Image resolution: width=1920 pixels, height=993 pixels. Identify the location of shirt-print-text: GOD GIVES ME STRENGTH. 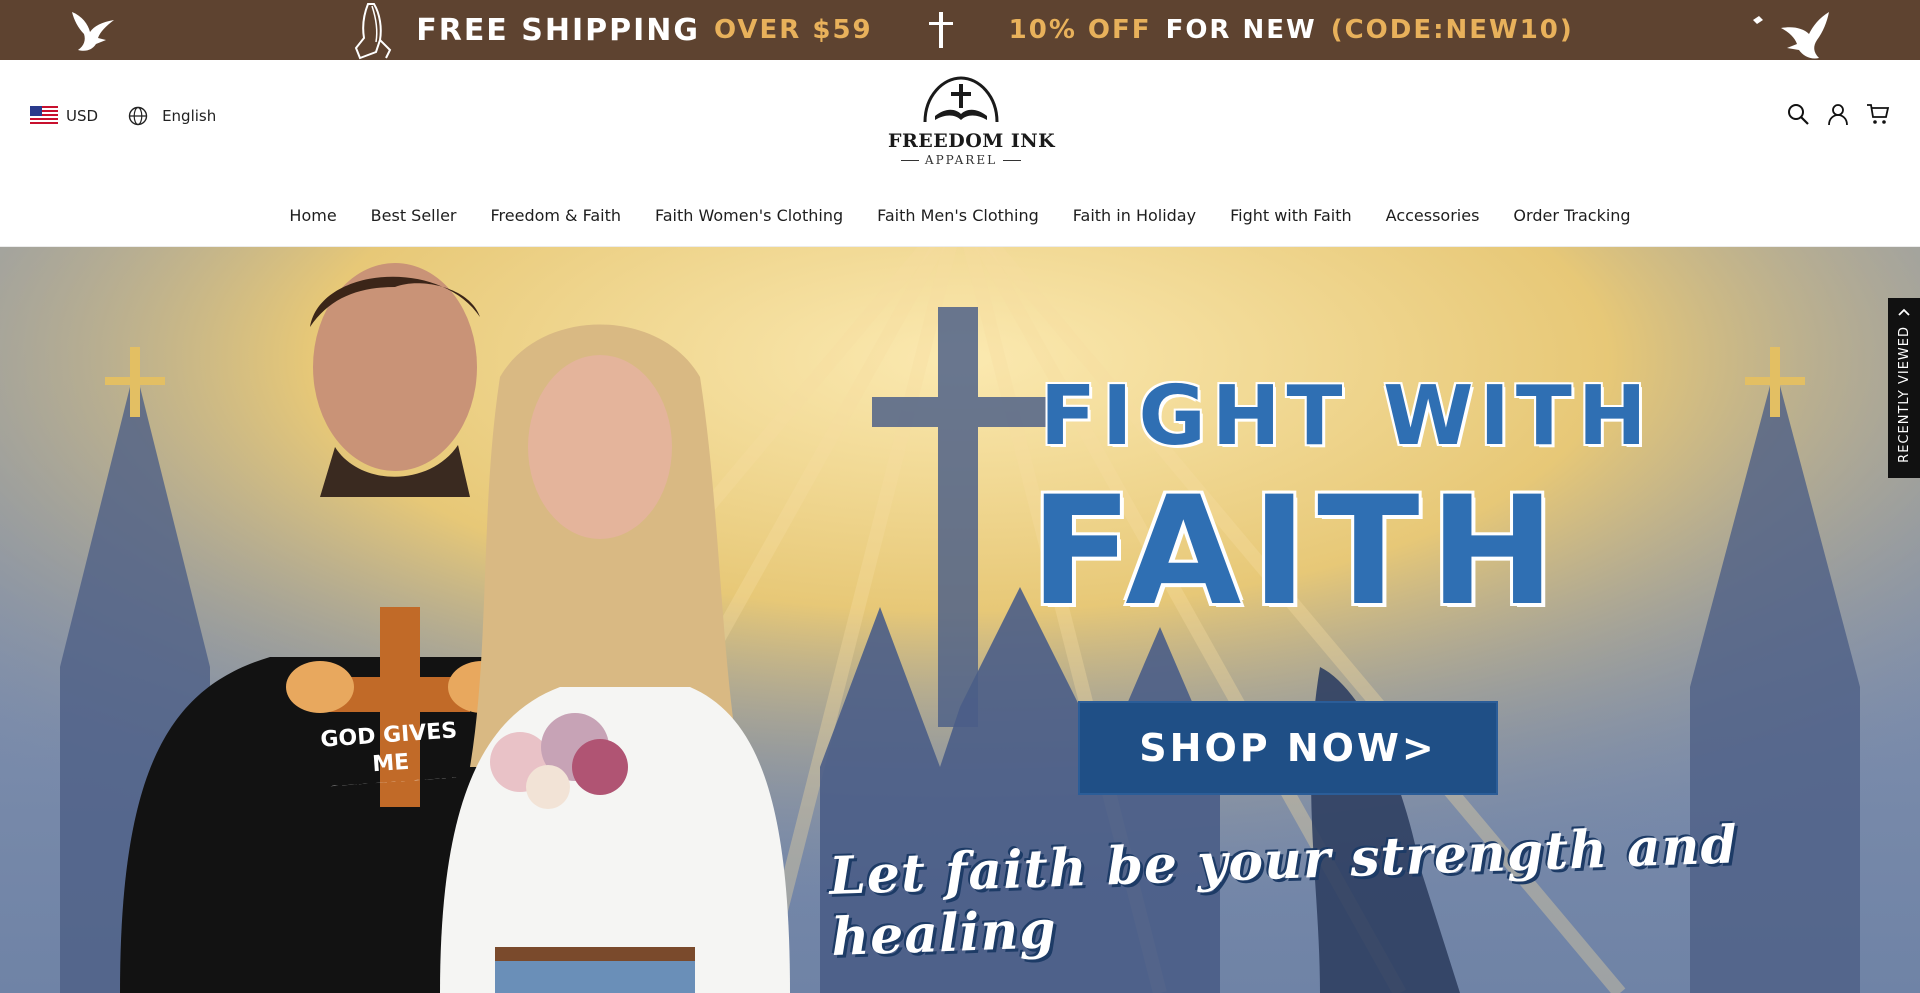
(389, 752).